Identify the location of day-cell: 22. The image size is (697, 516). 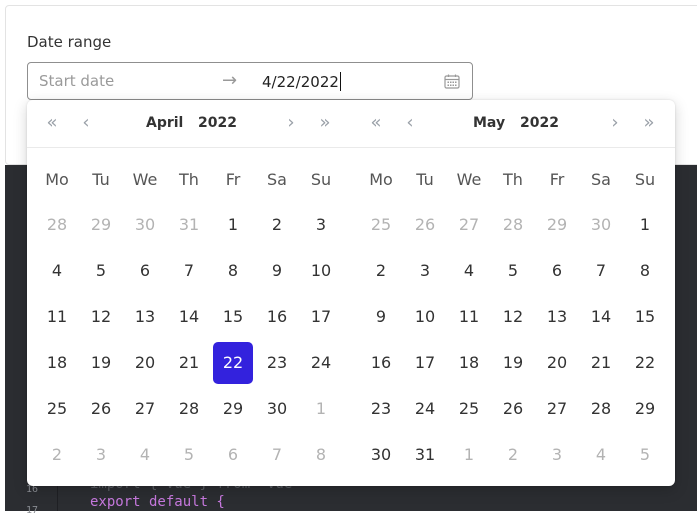
(645, 363).